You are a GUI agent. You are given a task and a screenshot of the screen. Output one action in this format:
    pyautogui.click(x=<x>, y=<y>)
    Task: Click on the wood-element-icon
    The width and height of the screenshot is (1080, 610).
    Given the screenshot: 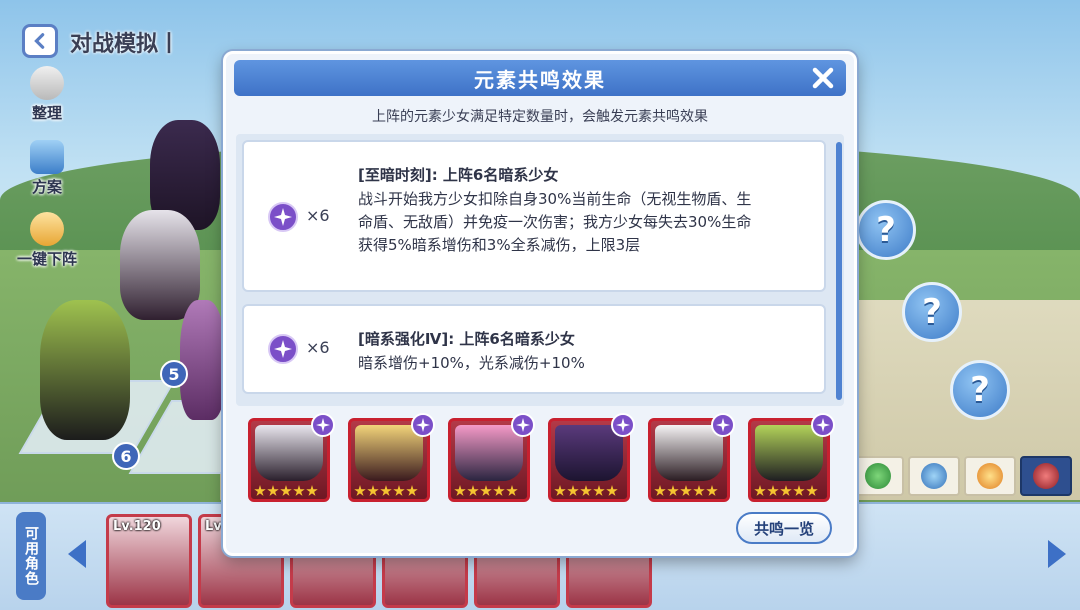 What is the action you would take?
    pyautogui.click(x=878, y=476)
    